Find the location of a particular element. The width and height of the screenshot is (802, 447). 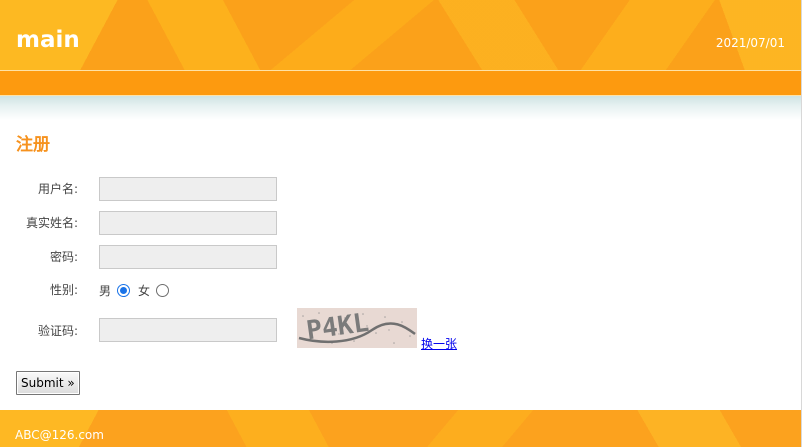

username-input is located at coordinates (188, 189).